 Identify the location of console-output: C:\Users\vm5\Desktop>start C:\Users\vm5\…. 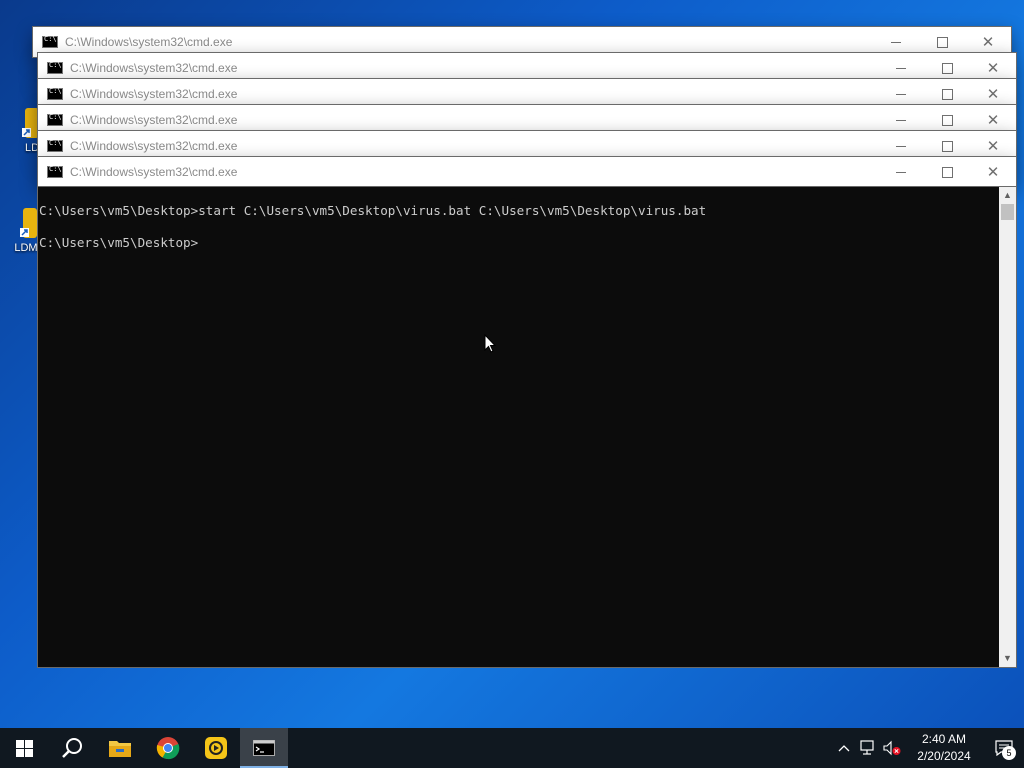
(372, 227).